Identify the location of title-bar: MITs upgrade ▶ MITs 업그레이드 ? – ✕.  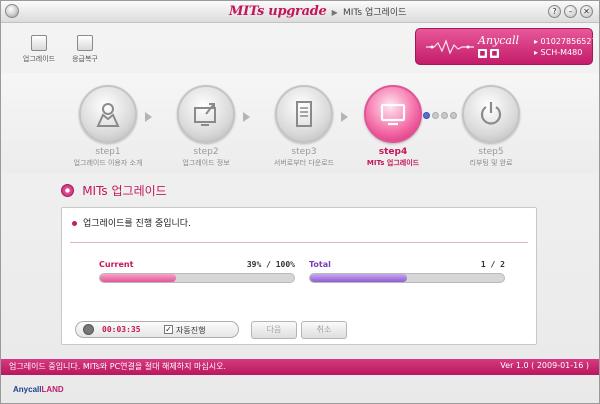
(300, 12).